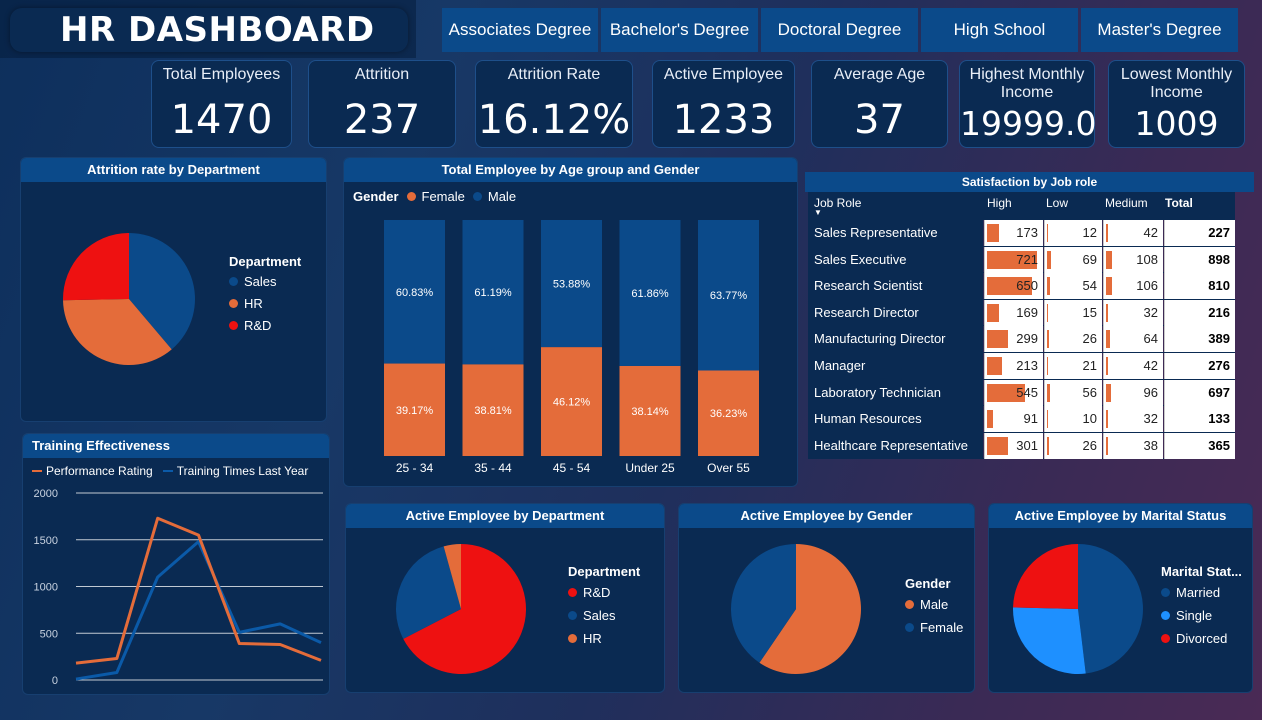  Describe the element at coordinates (1199, 312) in the screenshot. I see `cell-total: 216` at that location.